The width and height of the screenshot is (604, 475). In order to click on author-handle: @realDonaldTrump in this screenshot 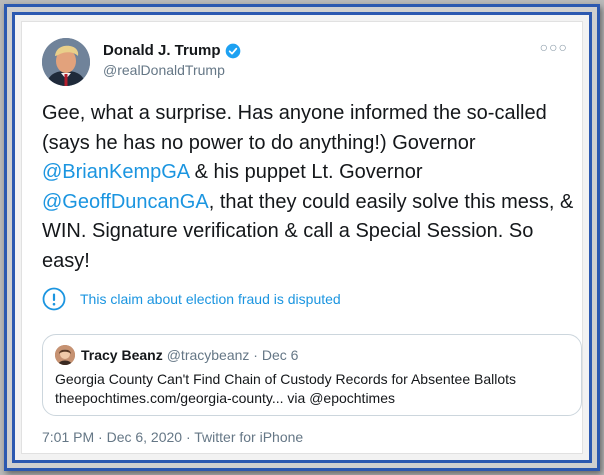, I will do `click(164, 70)`.